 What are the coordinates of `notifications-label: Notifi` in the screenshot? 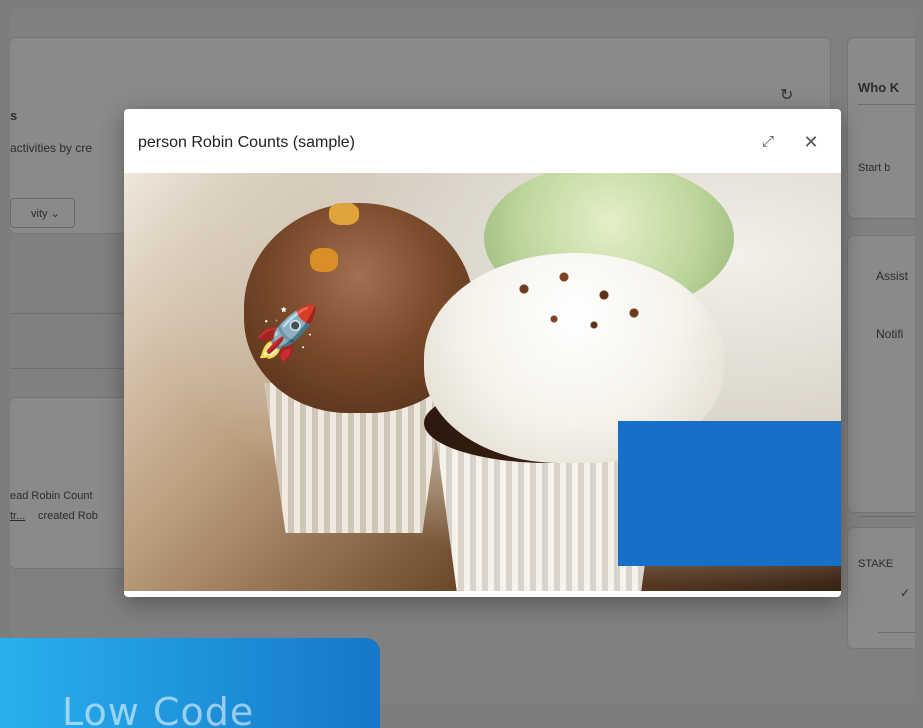 It's located at (890, 334).